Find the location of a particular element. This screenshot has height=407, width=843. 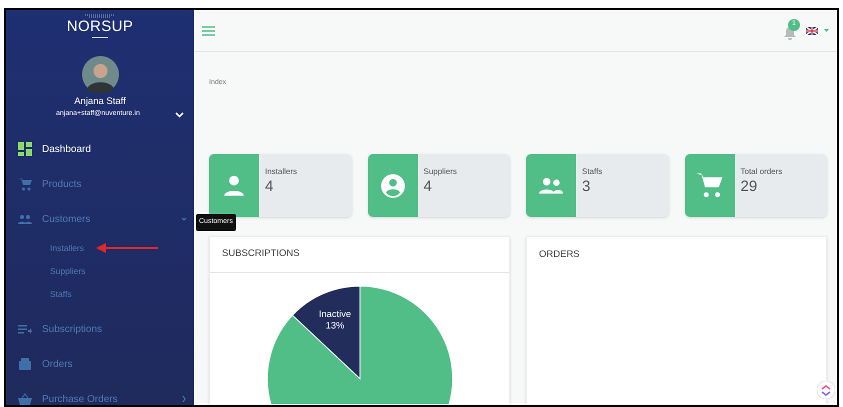

sidebar-item: Purchase Orders is located at coordinates (100, 393).